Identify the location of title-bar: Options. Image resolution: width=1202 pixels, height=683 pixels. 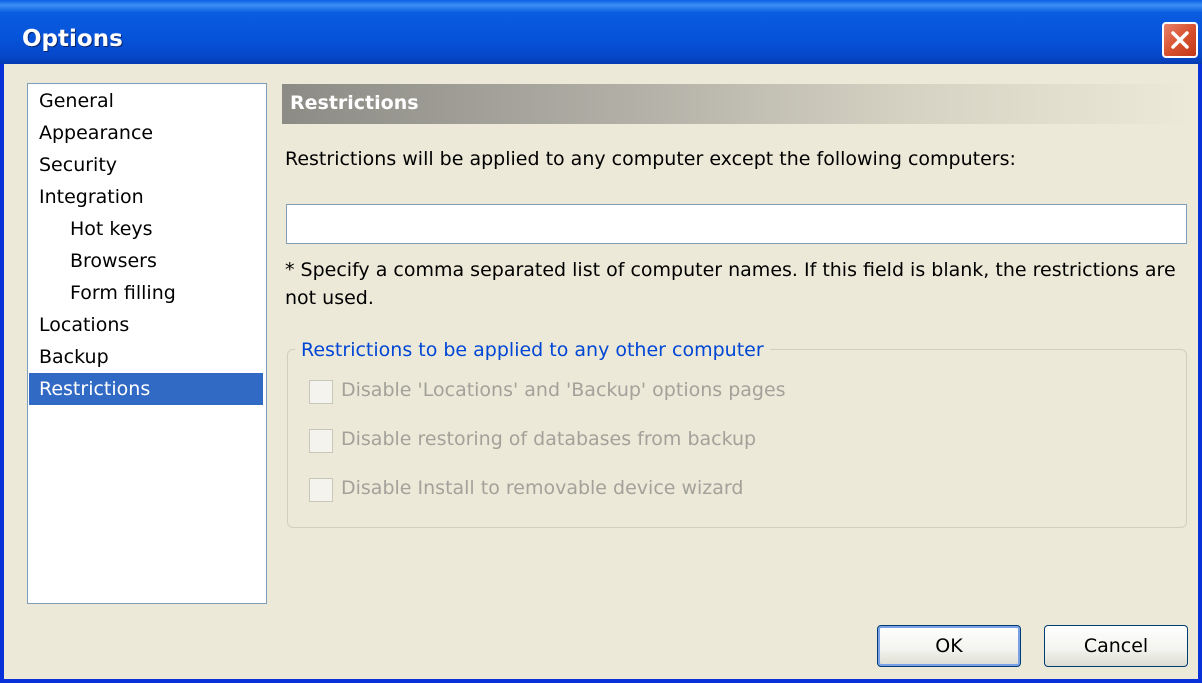
(601, 32).